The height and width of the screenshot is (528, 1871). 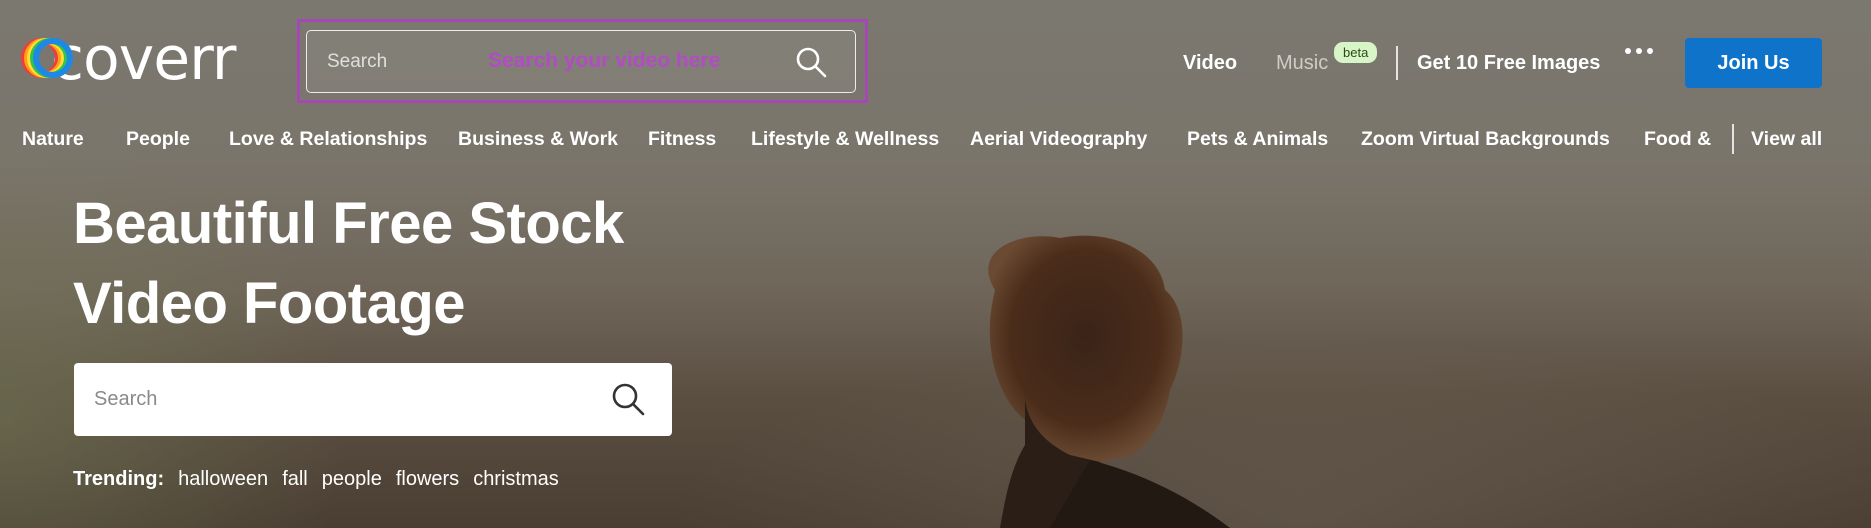 What do you see at coordinates (1733, 139) in the screenshot?
I see `category-divider` at bounding box center [1733, 139].